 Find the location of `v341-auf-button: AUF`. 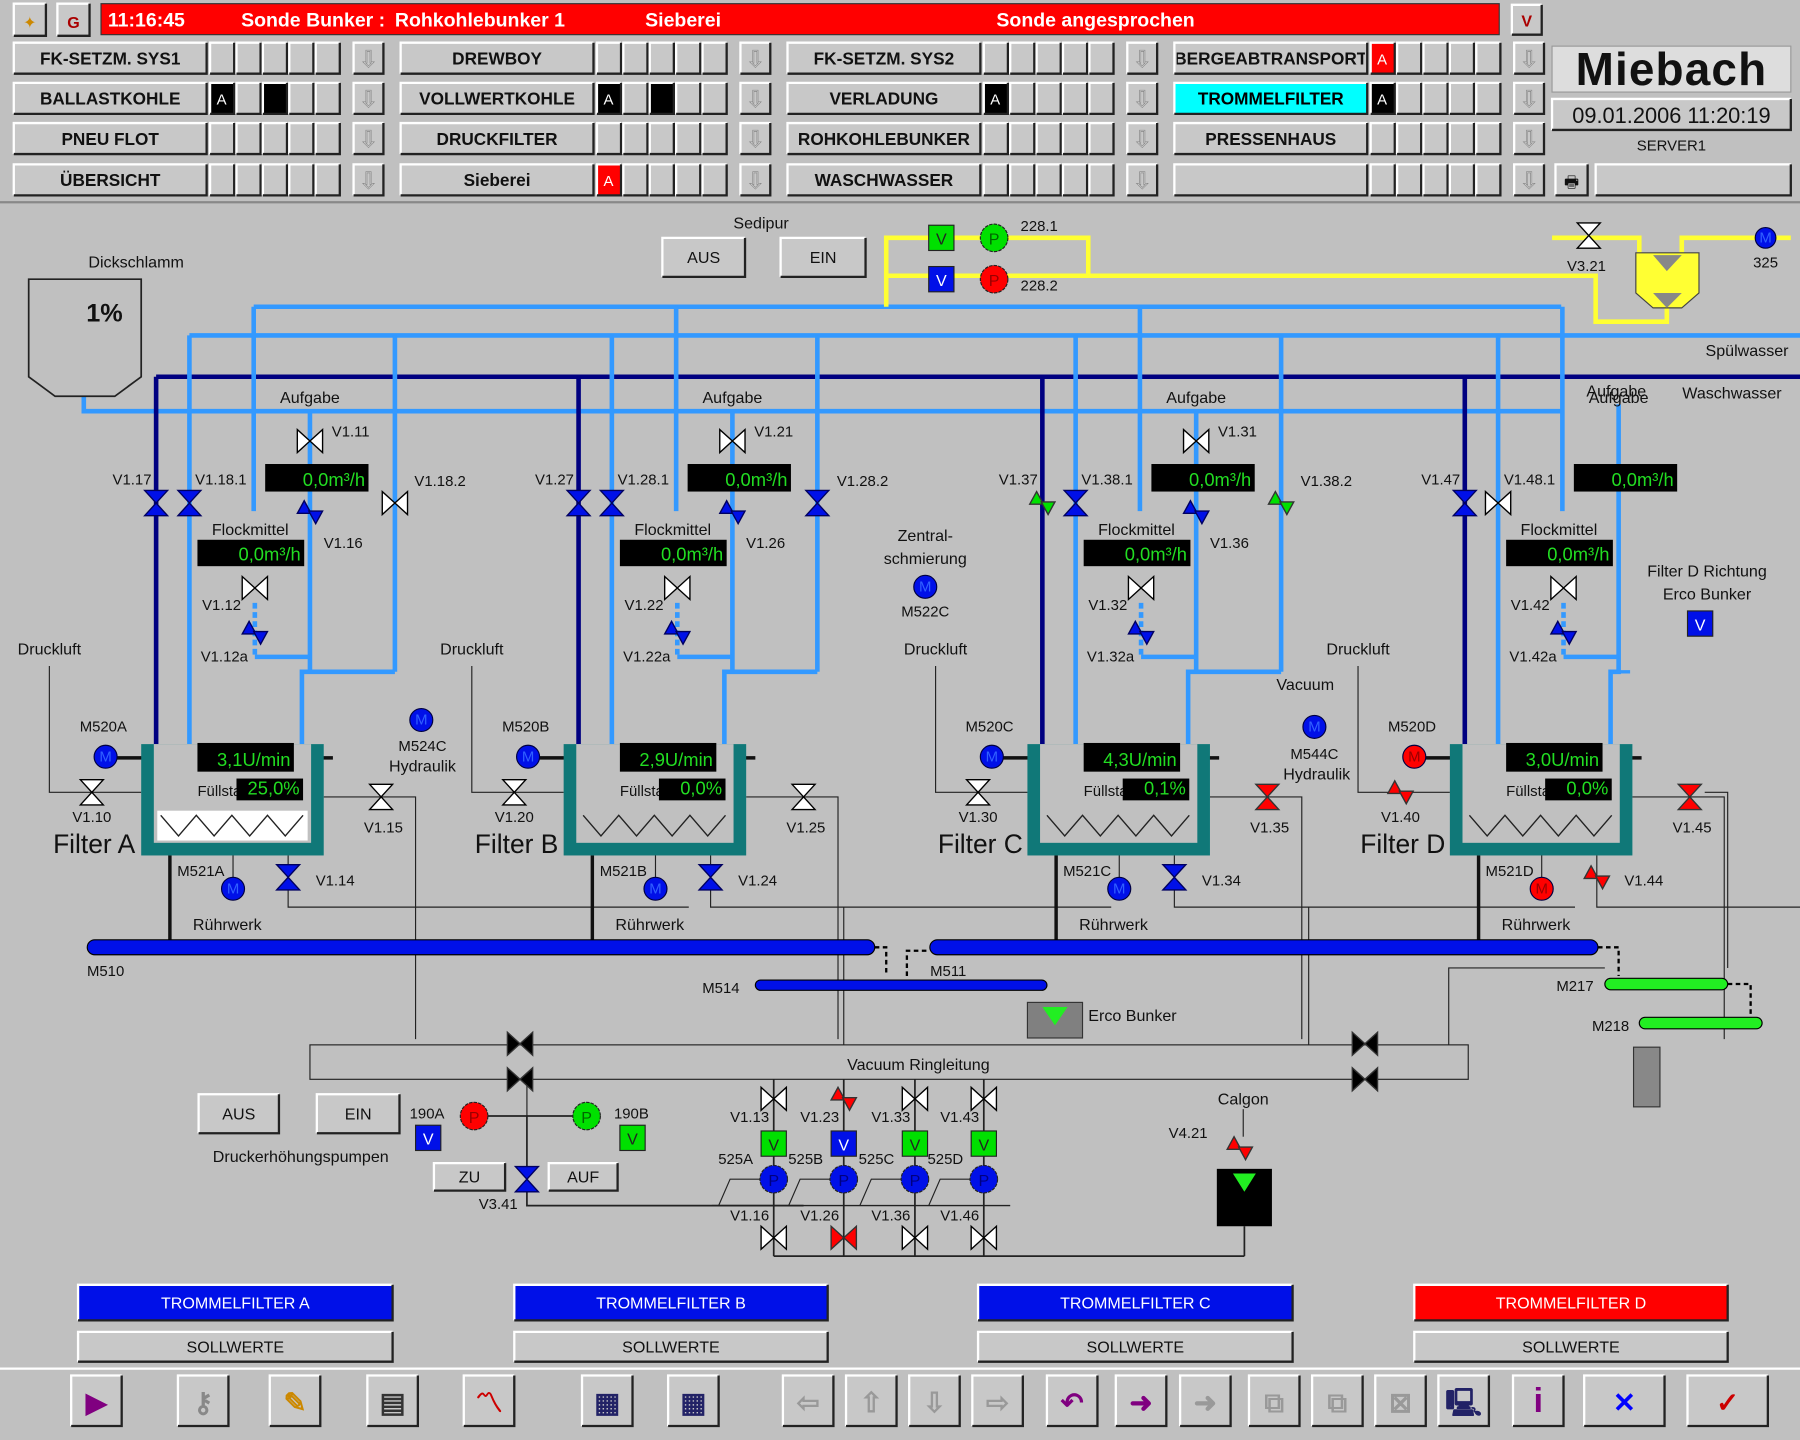

v341-auf-button: AUF is located at coordinates (583, 1176).